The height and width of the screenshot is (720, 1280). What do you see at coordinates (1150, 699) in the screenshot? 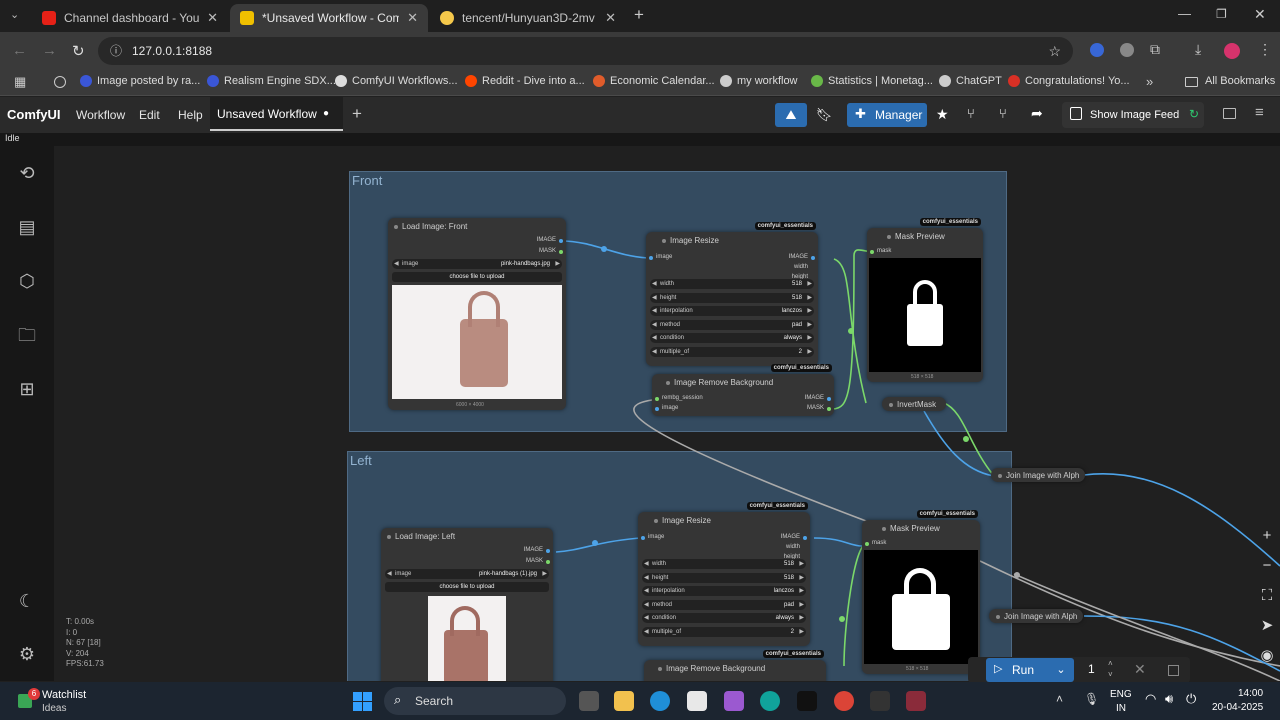
I see `wifi-icon: ◠` at bounding box center [1150, 699].